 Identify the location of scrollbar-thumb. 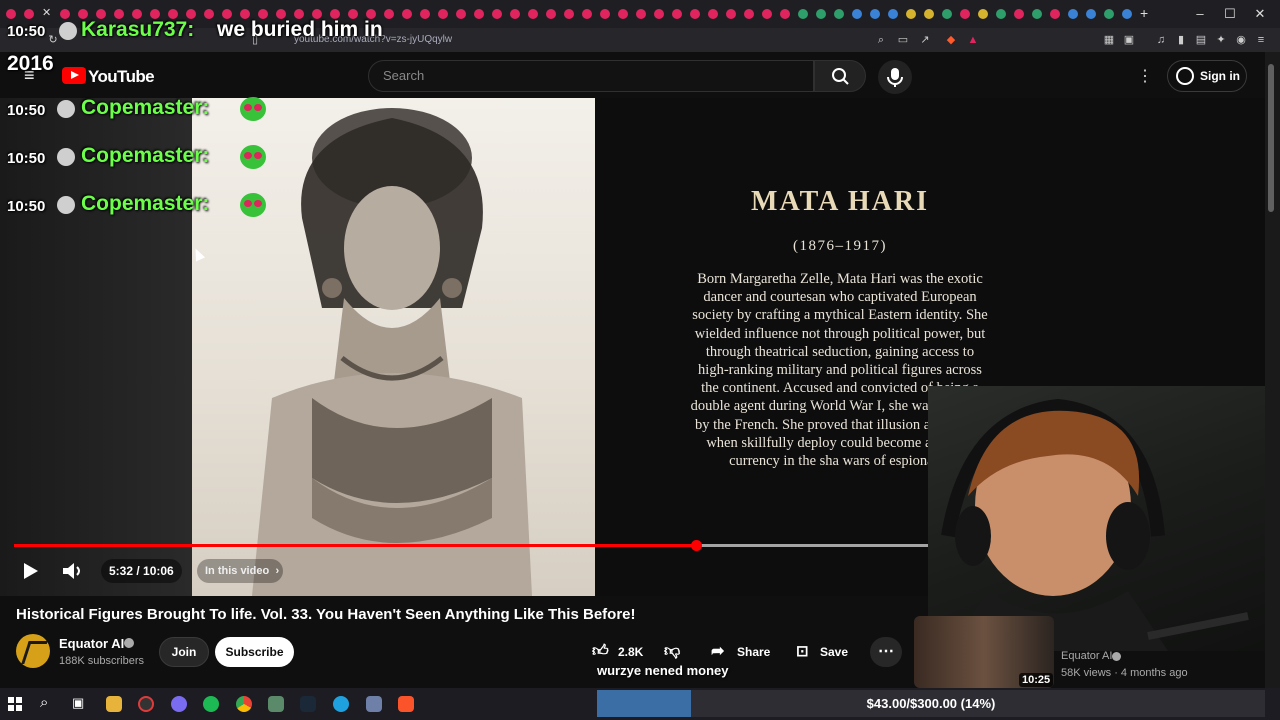
(1271, 138).